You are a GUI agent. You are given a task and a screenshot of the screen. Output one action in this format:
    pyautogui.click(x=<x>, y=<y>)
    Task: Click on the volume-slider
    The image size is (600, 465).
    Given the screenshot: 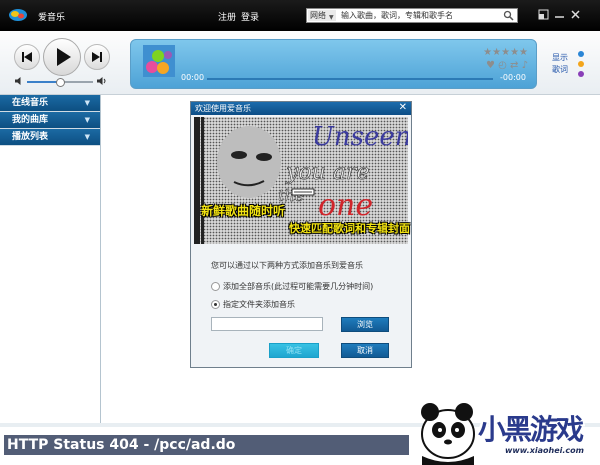 What is the action you would take?
    pyautogui.click(x=60, y=82)
    